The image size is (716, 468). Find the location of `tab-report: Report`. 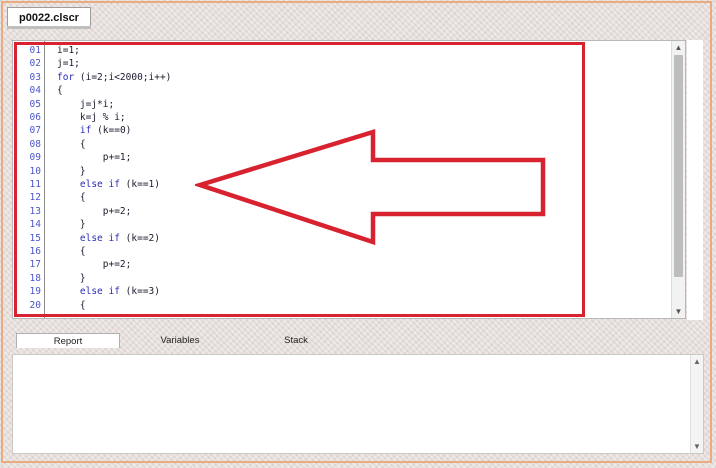

tab-report: Report is located at coordinates (68, 340).